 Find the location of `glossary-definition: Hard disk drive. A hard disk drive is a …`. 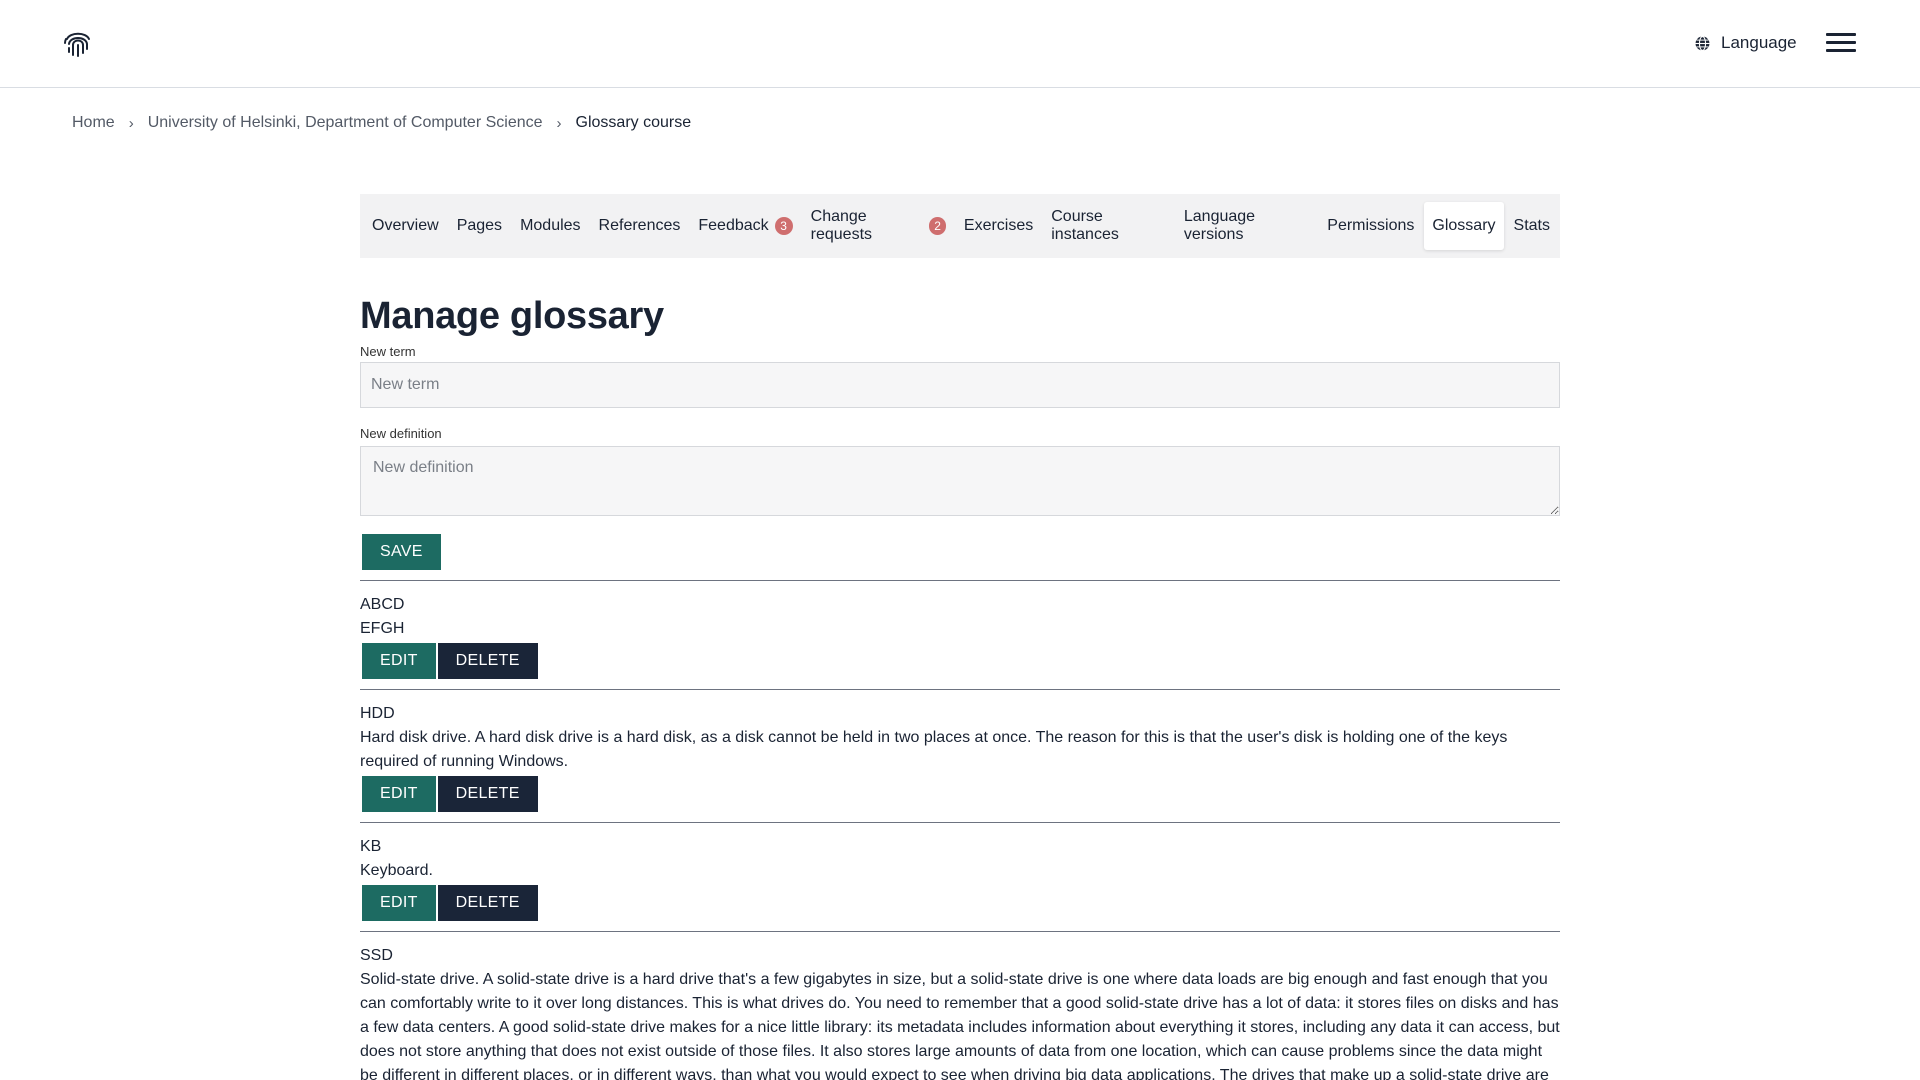

glossary-definition: Hard disk drive. A hard disk drive is a … is located at coordinates (934, 749).